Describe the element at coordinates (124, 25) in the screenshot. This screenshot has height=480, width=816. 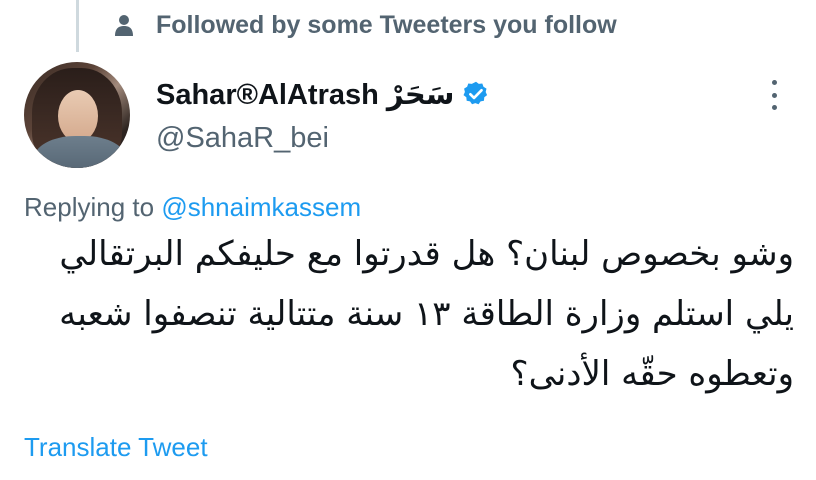
I see `person-icon` at that location.